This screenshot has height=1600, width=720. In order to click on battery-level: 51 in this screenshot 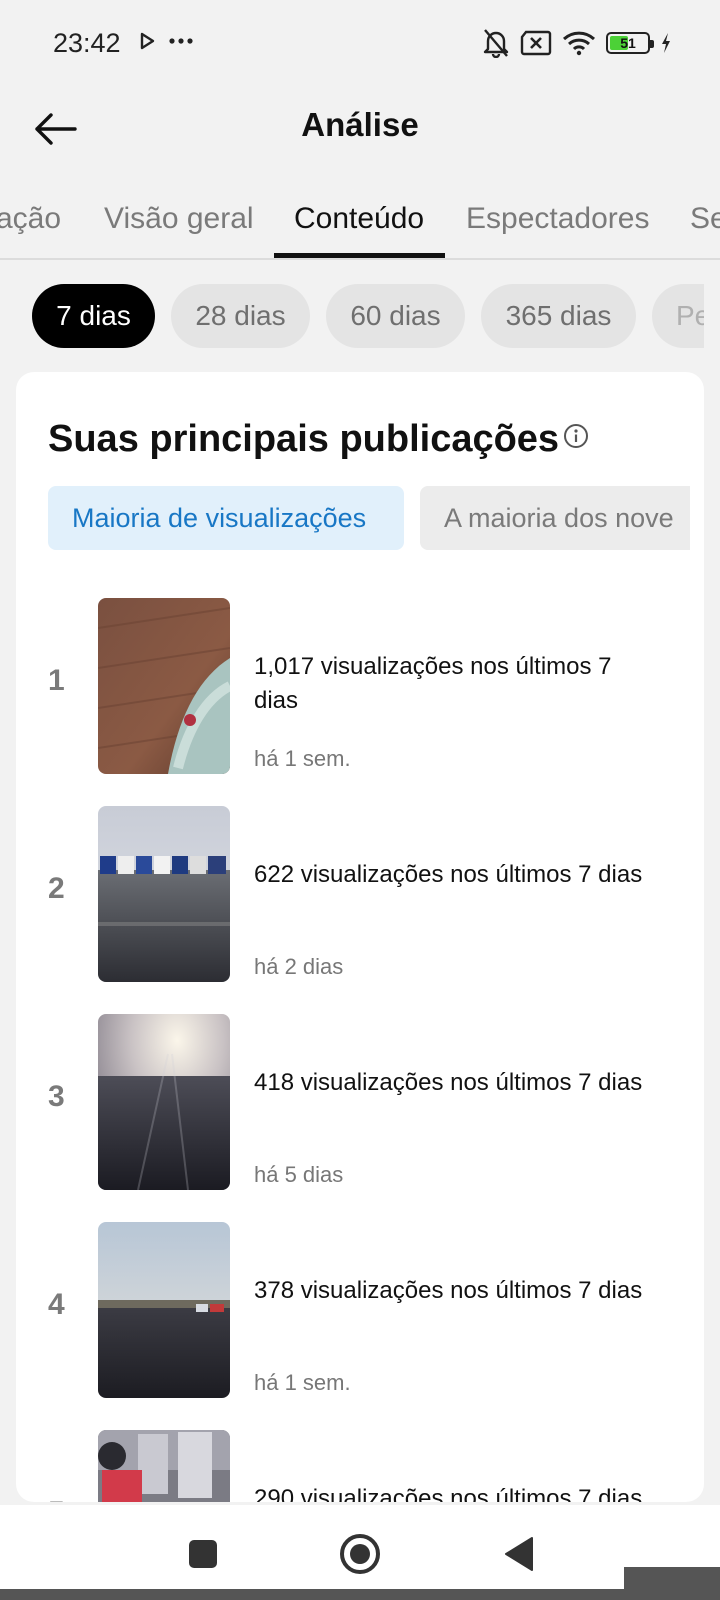, I will do `click(628, 43)`.